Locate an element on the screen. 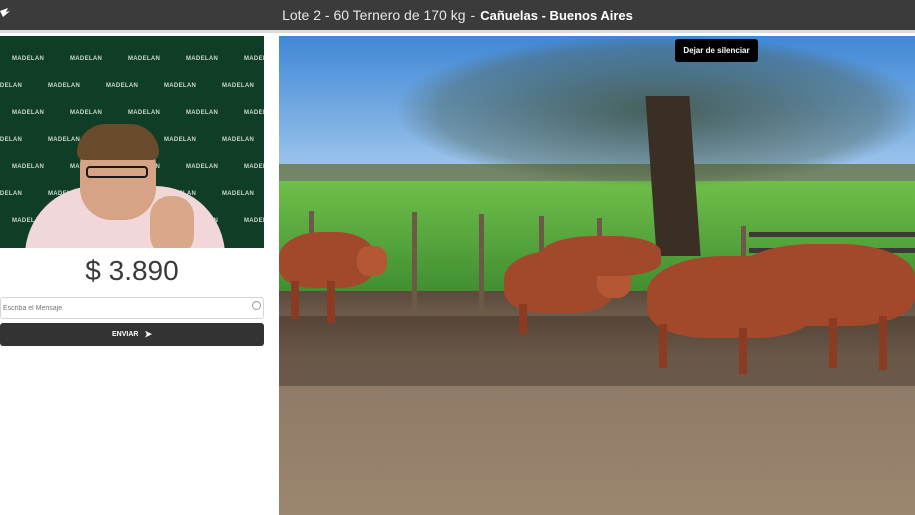 Image resolution: width=915 pixels, height=515 pixels. lot-title: Lote 2 - 60 Ternero de 170 kg is located at coordinates (374, 15).